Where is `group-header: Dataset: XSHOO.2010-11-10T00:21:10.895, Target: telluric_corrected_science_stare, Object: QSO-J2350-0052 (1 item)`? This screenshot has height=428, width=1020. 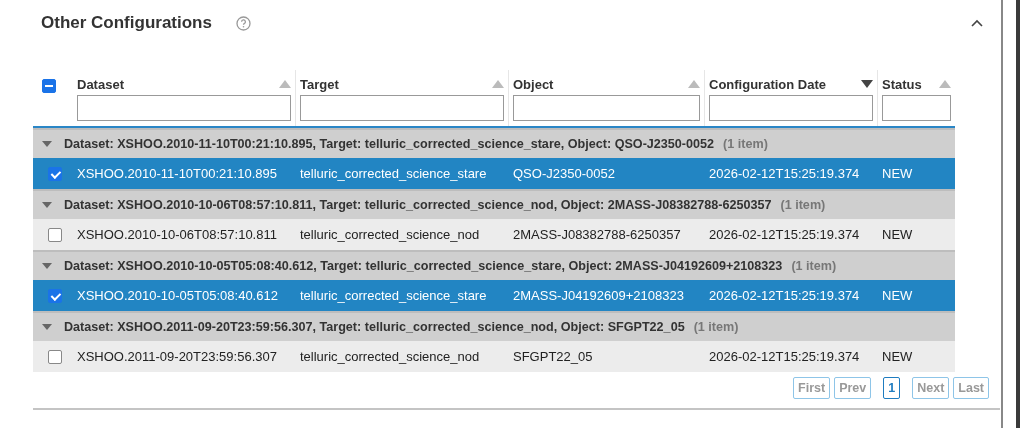 group-header: Dataset: XSHOO.2010-11-10T00:21:10.895, Target: telluric_corrected_science_stare, Object: QSO-J2350-0052 (1 item) is located at coordinates (494, 143).